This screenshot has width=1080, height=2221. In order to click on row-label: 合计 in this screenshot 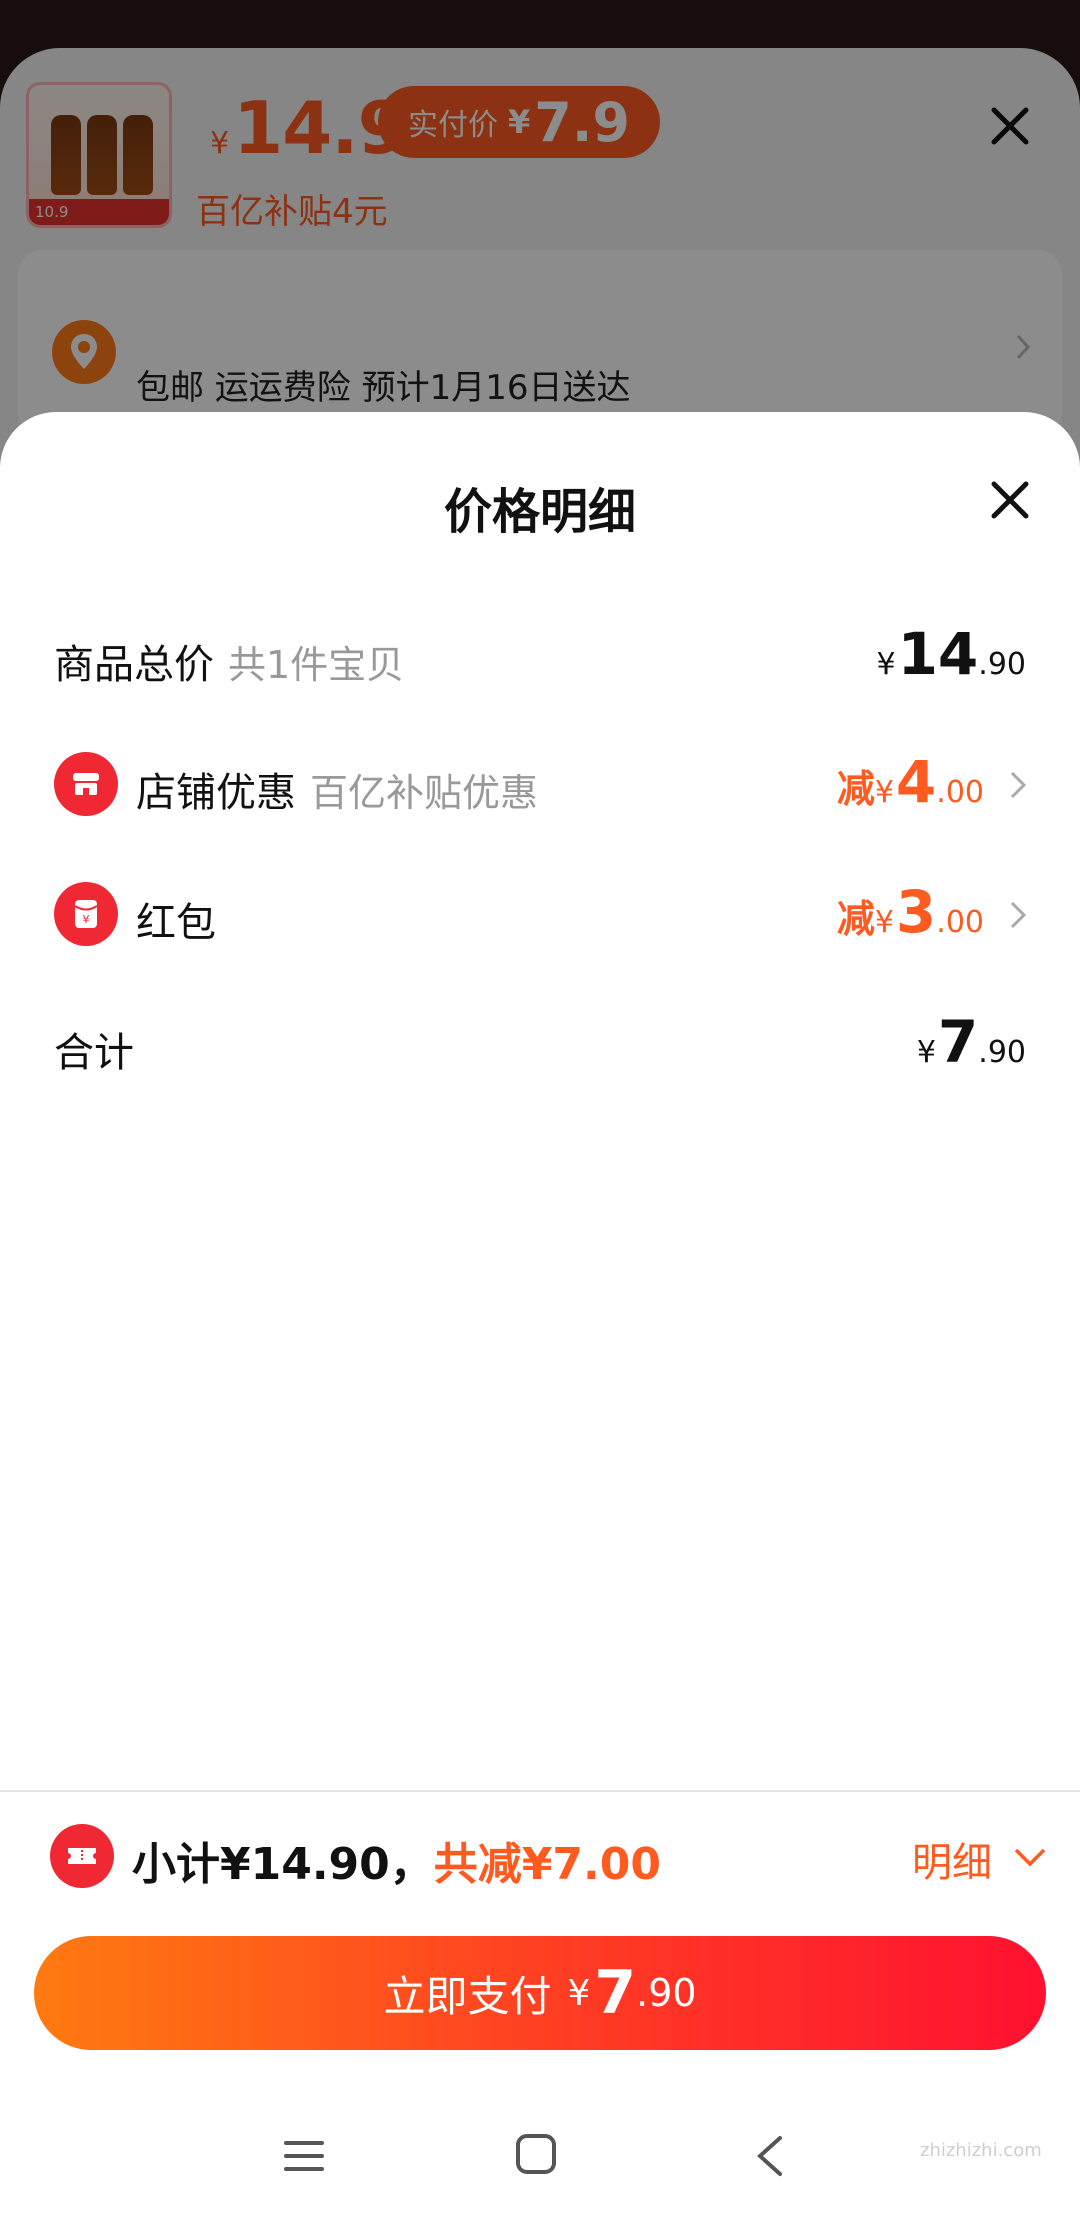, I will do `click(94, 1049)`.